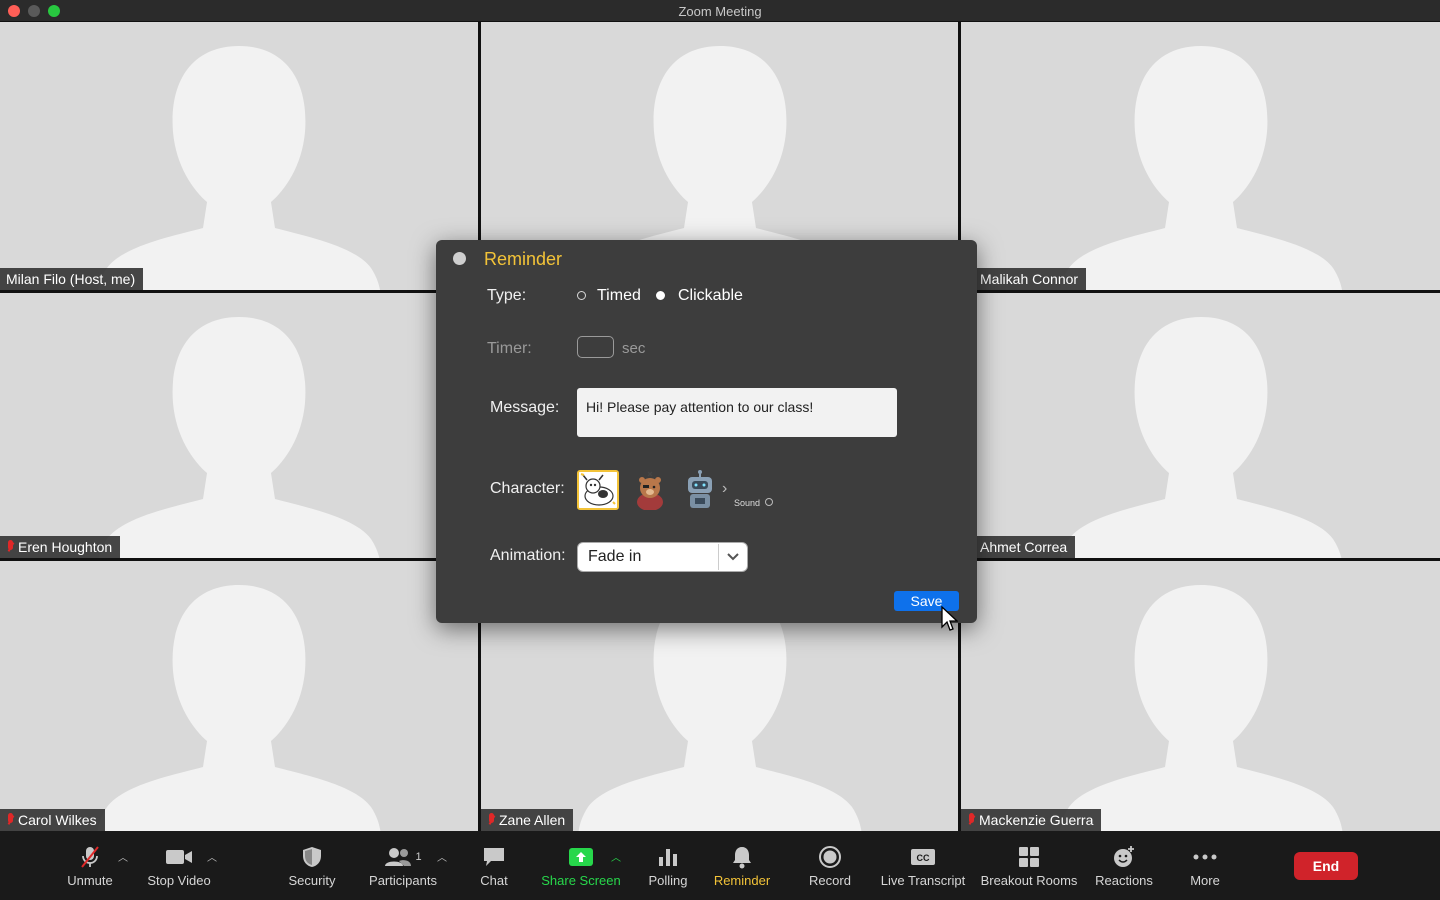  Describe the element at coordinates (581, 295) in the screenshot. I see `type-timed-radio` at that location.